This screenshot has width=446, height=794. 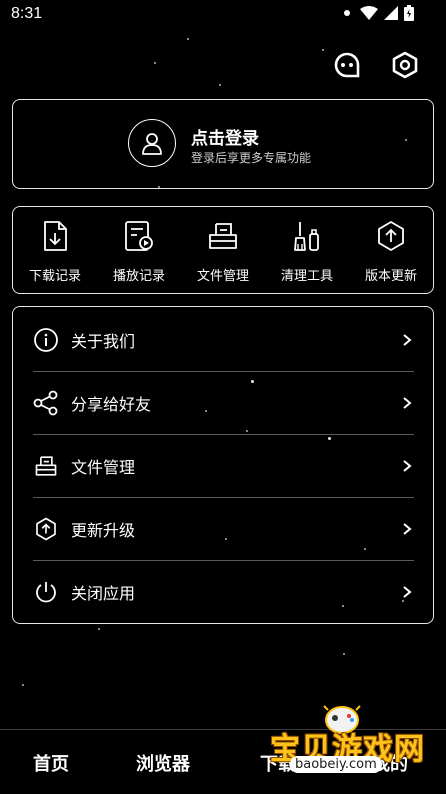 I want to click on chat-face-button, so click(x=347, y=65).